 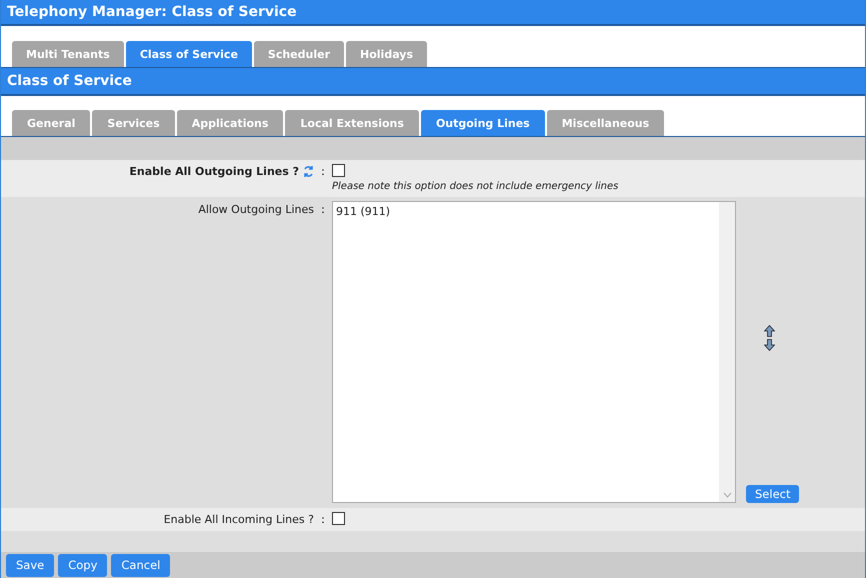 I want to click on tab: Miscellaneous, so click(x=605, y=123).